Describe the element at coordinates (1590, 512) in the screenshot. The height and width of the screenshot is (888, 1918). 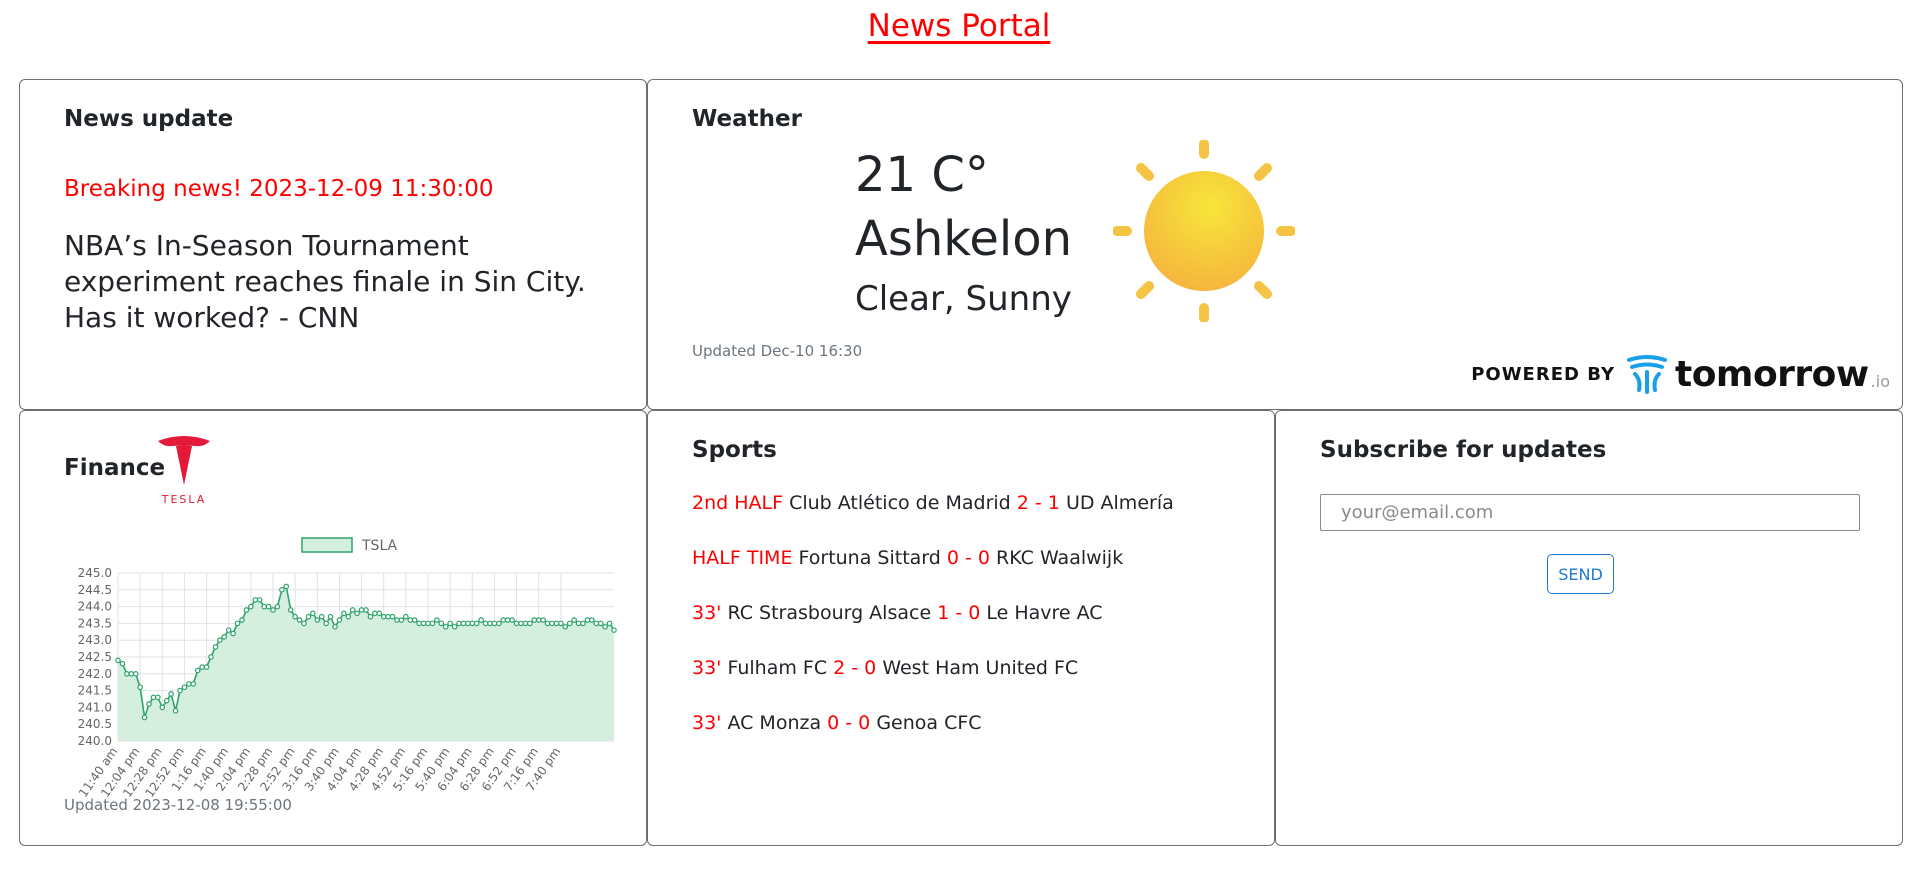
I see `email-field` at that location.